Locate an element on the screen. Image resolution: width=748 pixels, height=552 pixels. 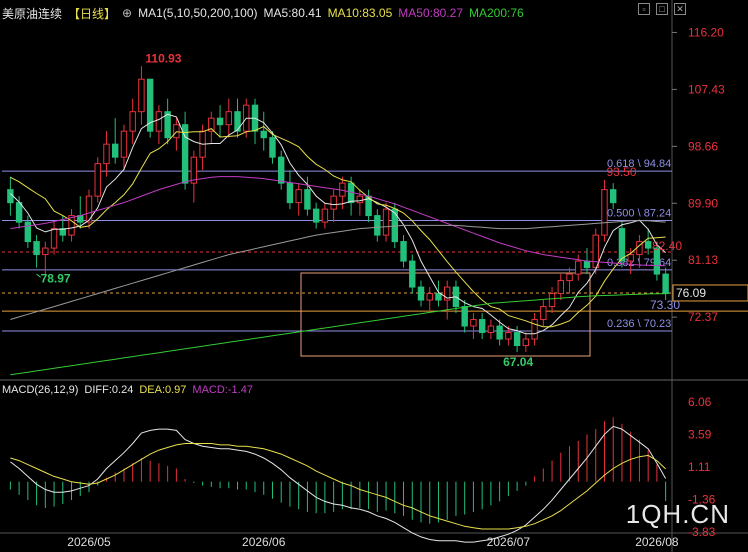
fib-level-label: 0.500 \ 87.24 is located at coordinates (639, 214).